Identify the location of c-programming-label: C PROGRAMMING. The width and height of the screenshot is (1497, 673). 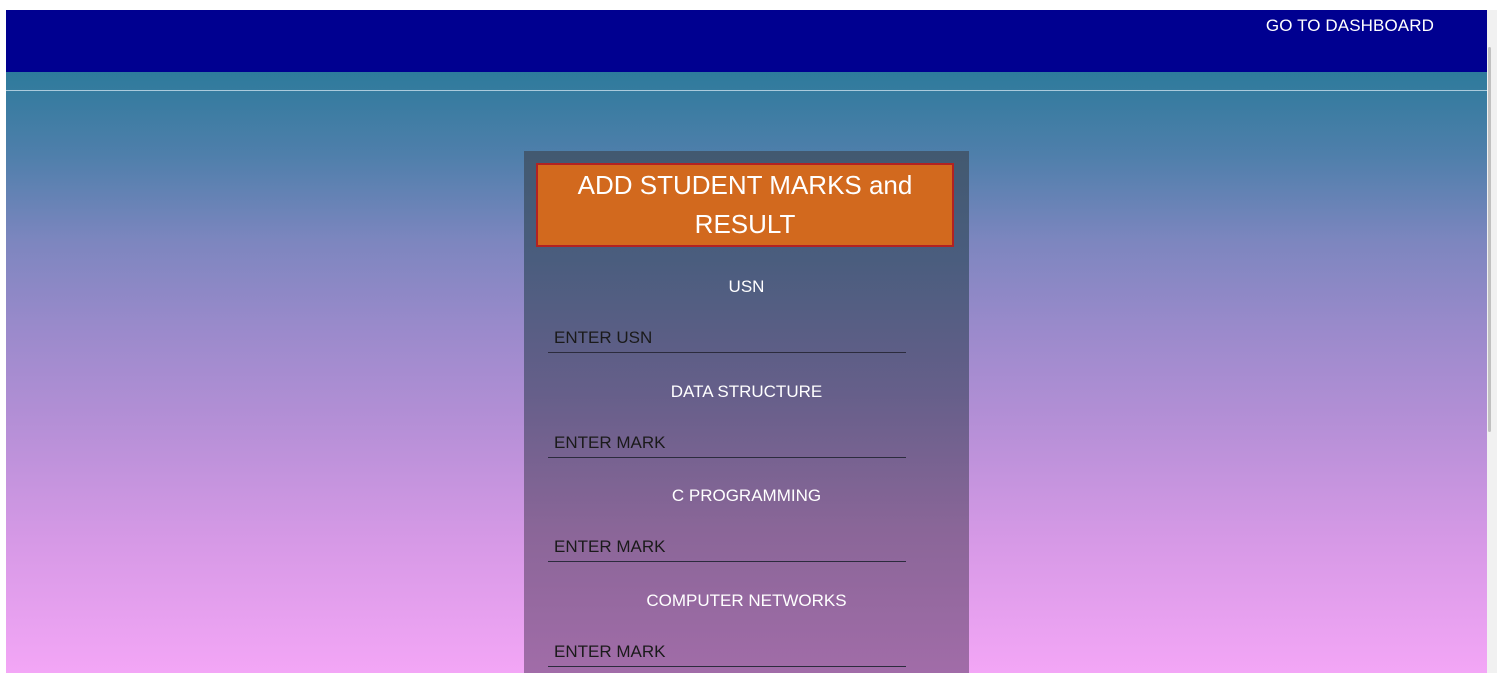
(746, 495).